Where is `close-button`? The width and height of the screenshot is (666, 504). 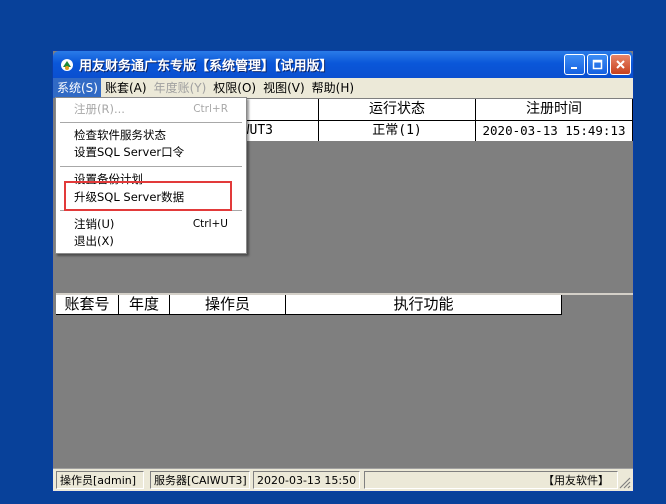
close-button is located at coordinates (620, 64).